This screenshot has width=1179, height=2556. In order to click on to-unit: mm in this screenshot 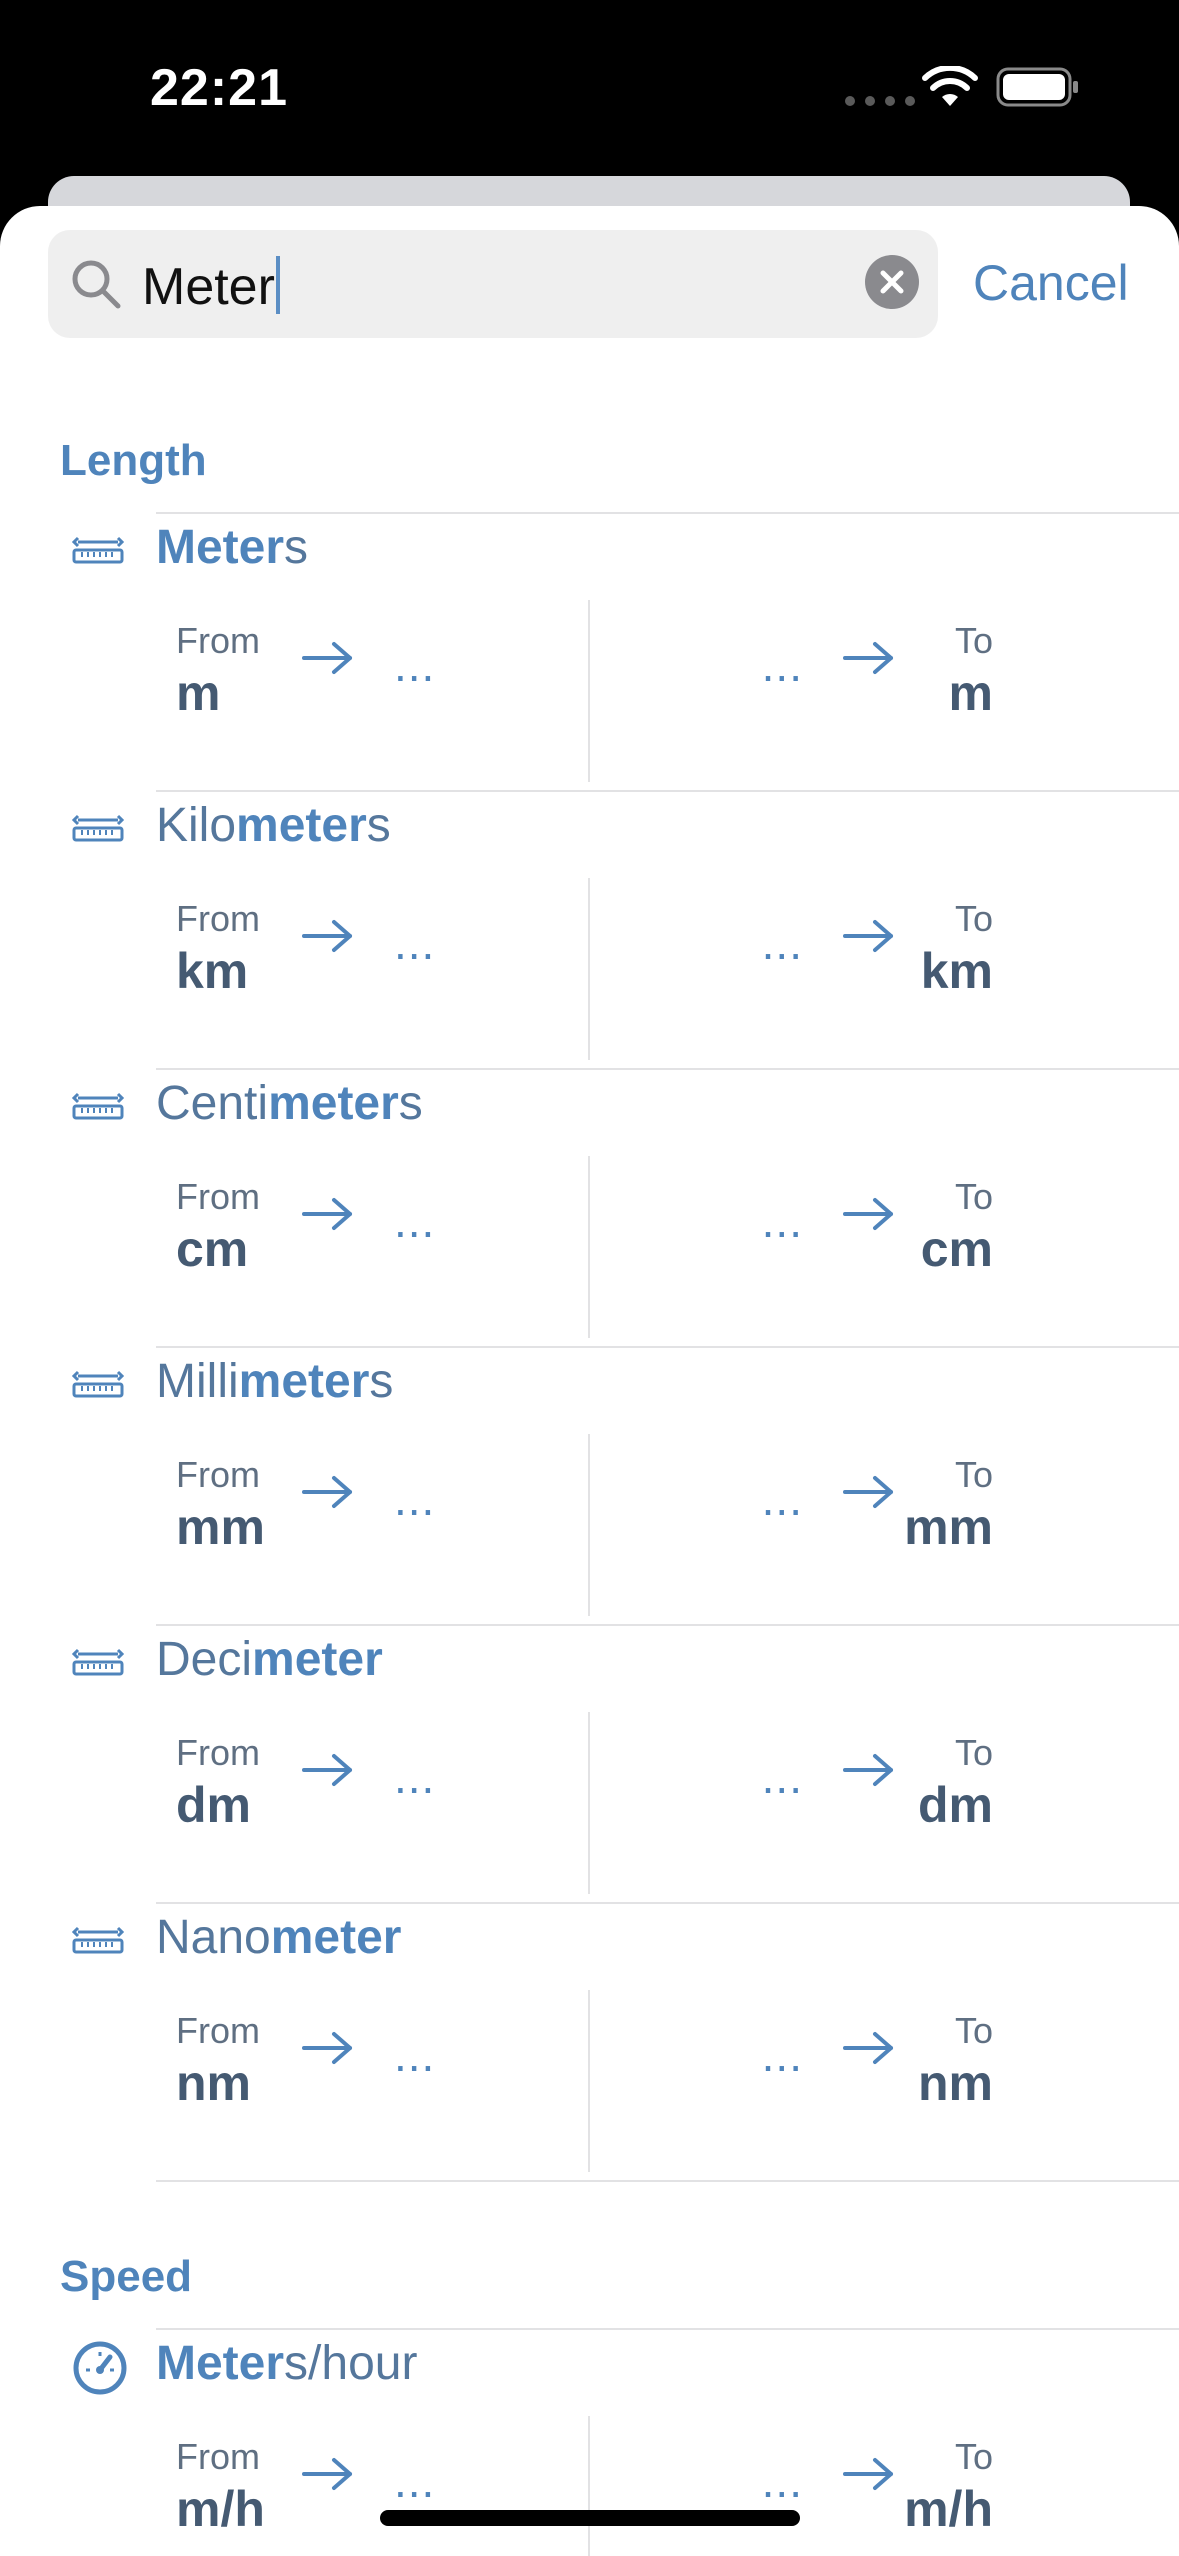, I will do `click(948, 1527)`.